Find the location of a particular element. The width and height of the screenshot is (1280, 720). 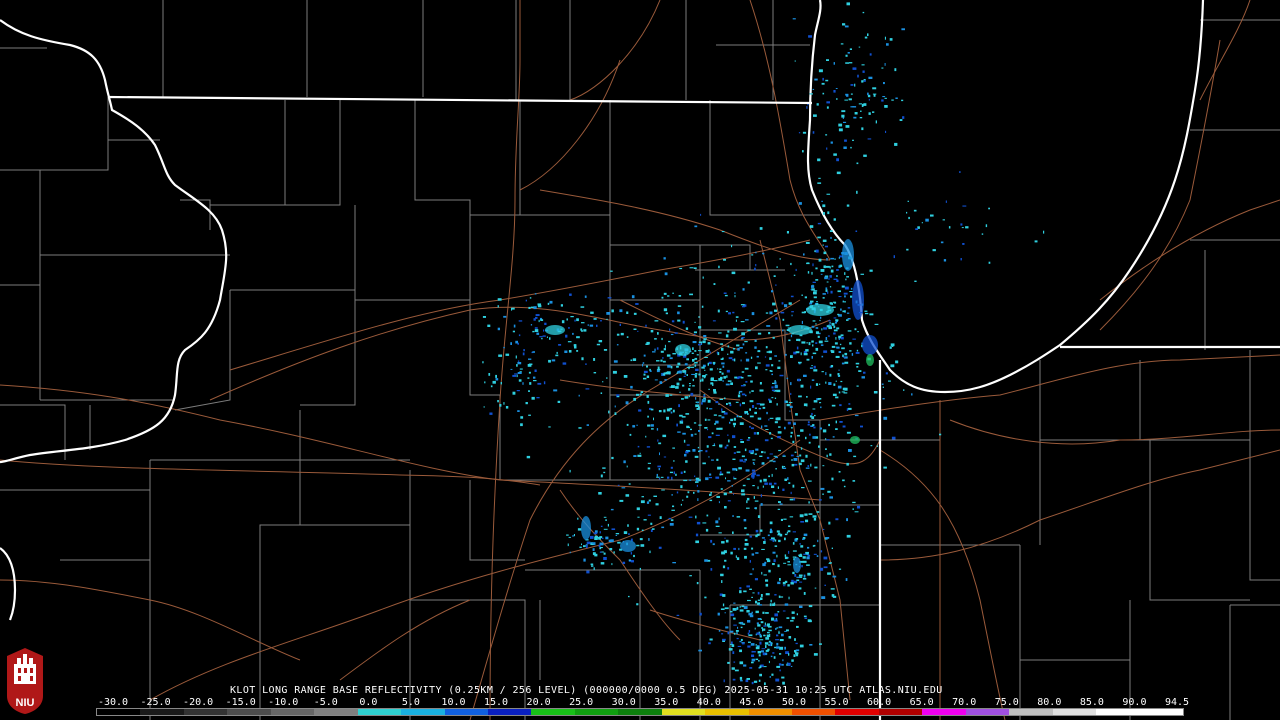

echo-cluster is located at coordinates (870, 360).